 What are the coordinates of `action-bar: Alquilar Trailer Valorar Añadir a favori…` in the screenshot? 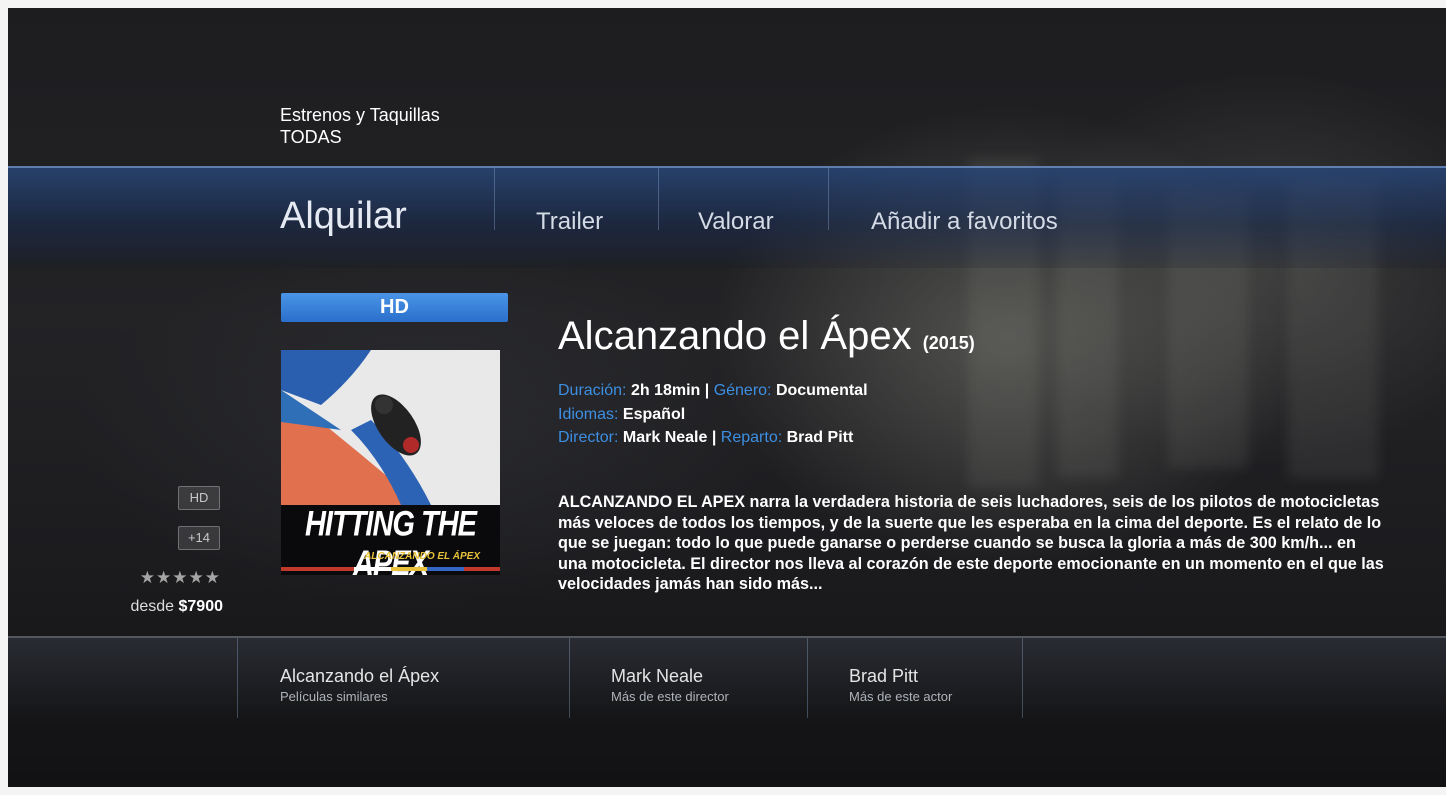 It's located at (727, 217).